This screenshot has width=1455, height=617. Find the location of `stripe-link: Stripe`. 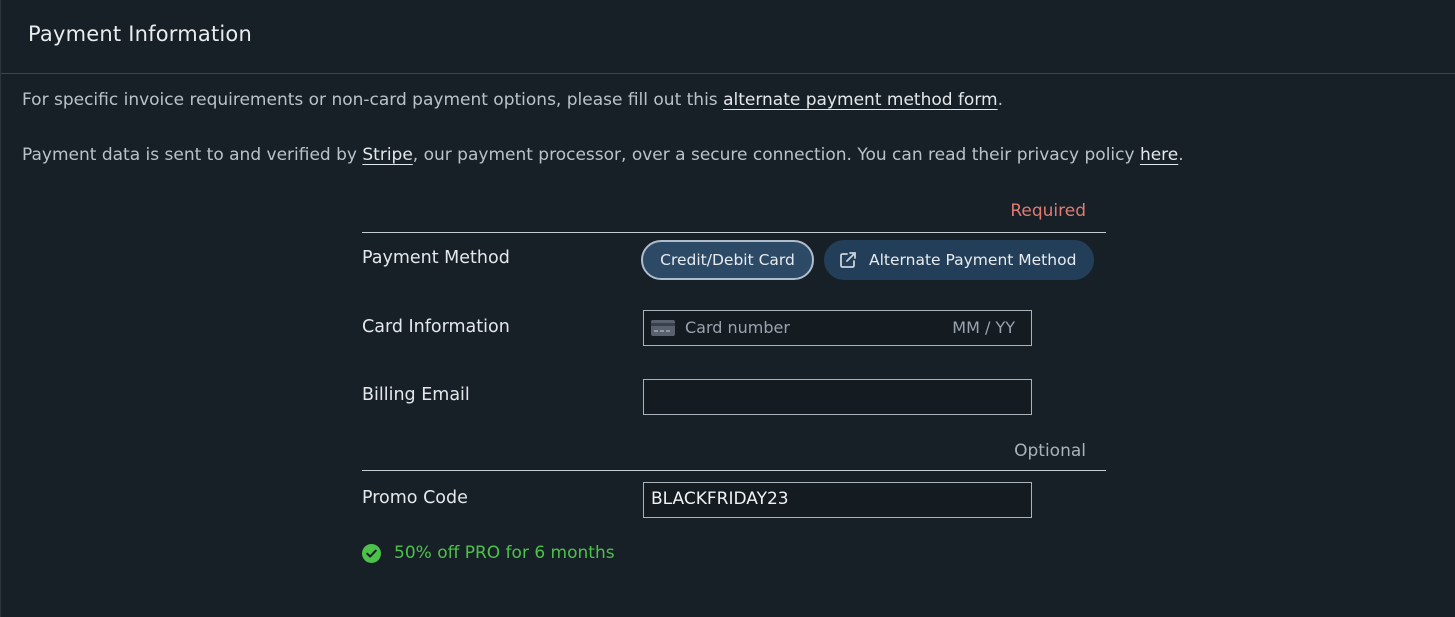

stripe-link: Stripe is located at coordinates (387, 155).